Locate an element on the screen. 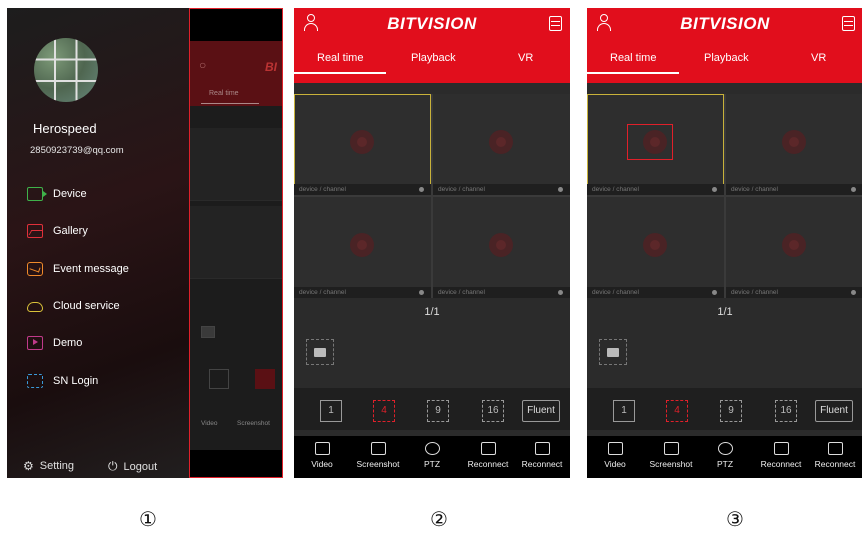 The width and height of the screenshot is (862, 552). logout-label: Logout is located at coordinates (140, 466).